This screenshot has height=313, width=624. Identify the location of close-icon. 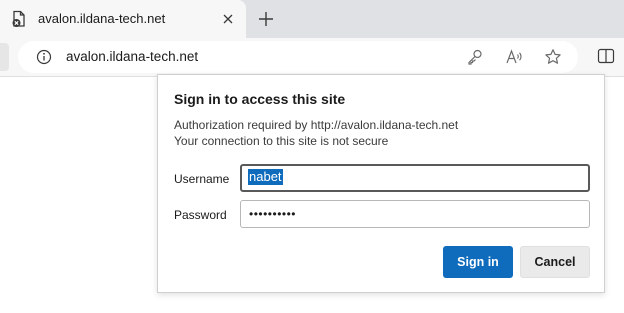
(228, 19).